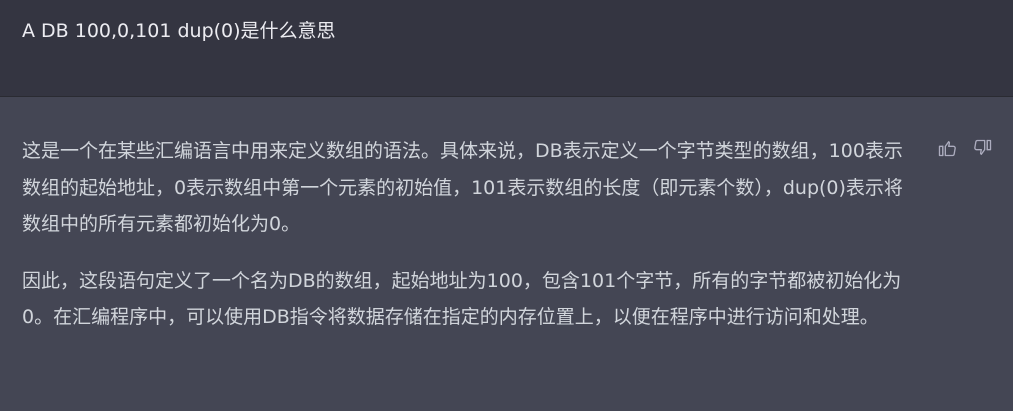 The image size is (1013, 411). What do you see at coordinates (179, 31) in the screenshot?
I see `user-message-text: A DB 100,0,101 dup(0)是什么意思` at bounding box center [179, 31].